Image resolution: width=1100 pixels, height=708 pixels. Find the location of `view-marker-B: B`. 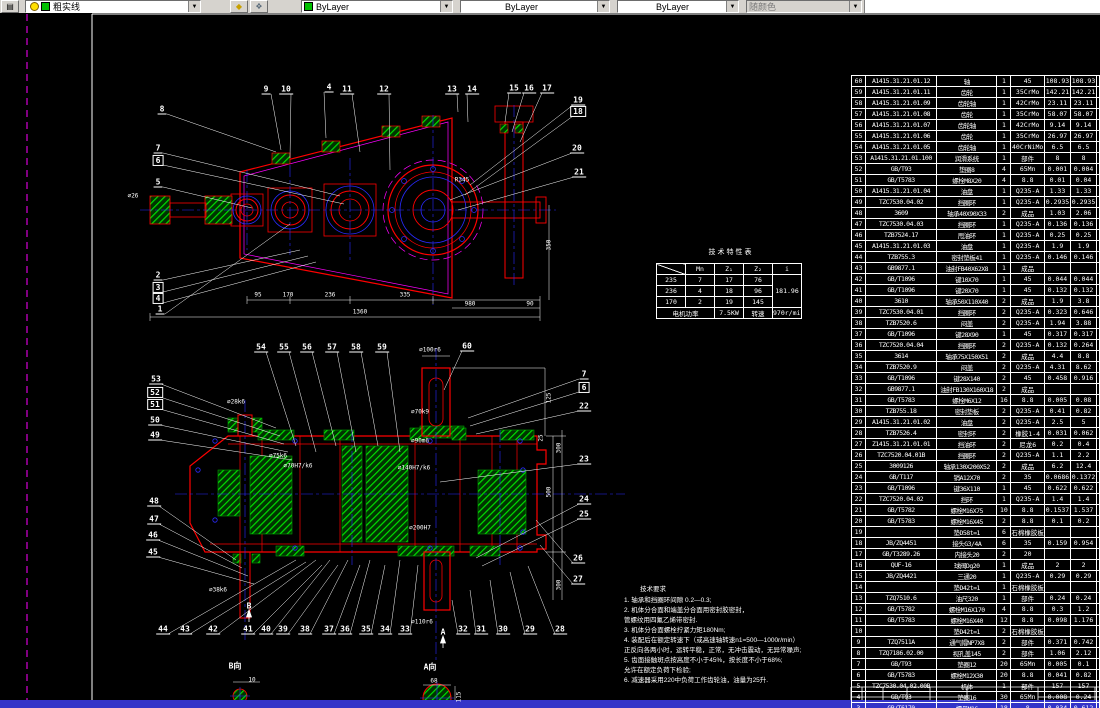

view-marker-B: B is located at coordinates (249, 606).